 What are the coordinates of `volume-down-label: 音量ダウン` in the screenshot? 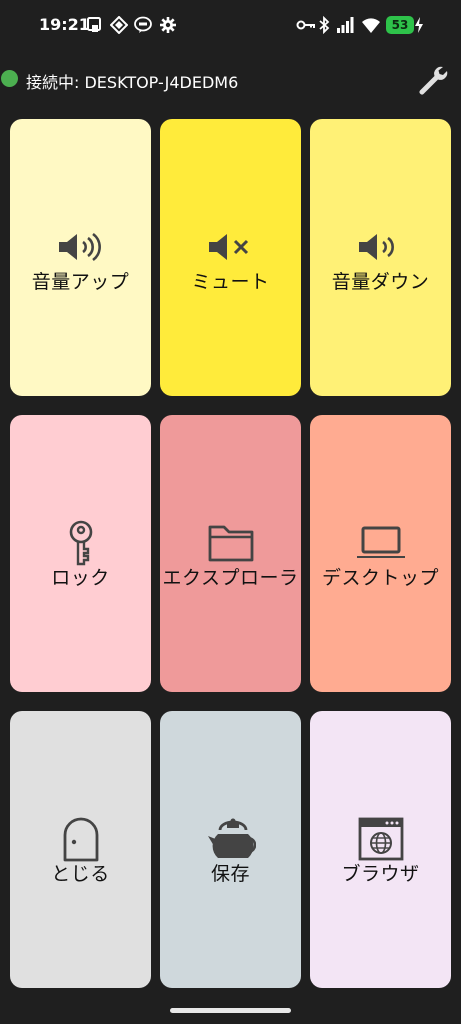 It's located at (380, 282).